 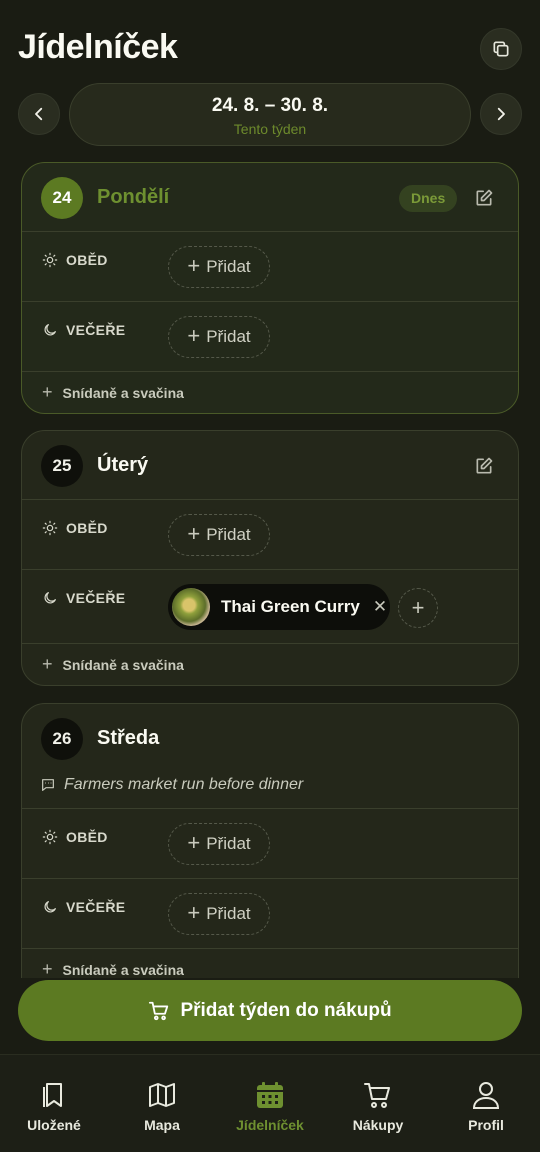 I want to click on day-header: 25 Úterý, so click(x=270, y=465).